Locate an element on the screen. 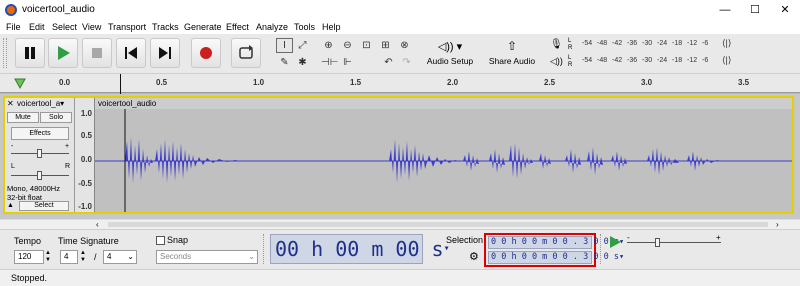 The height and width of the screenshot is (286, 800). record-button is located at coordinates (206, 53).